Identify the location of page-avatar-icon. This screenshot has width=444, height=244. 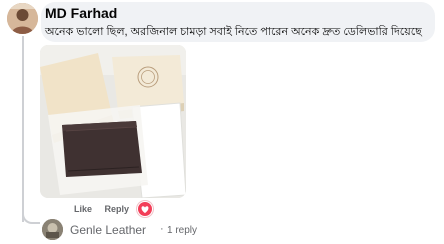
(52, 229).